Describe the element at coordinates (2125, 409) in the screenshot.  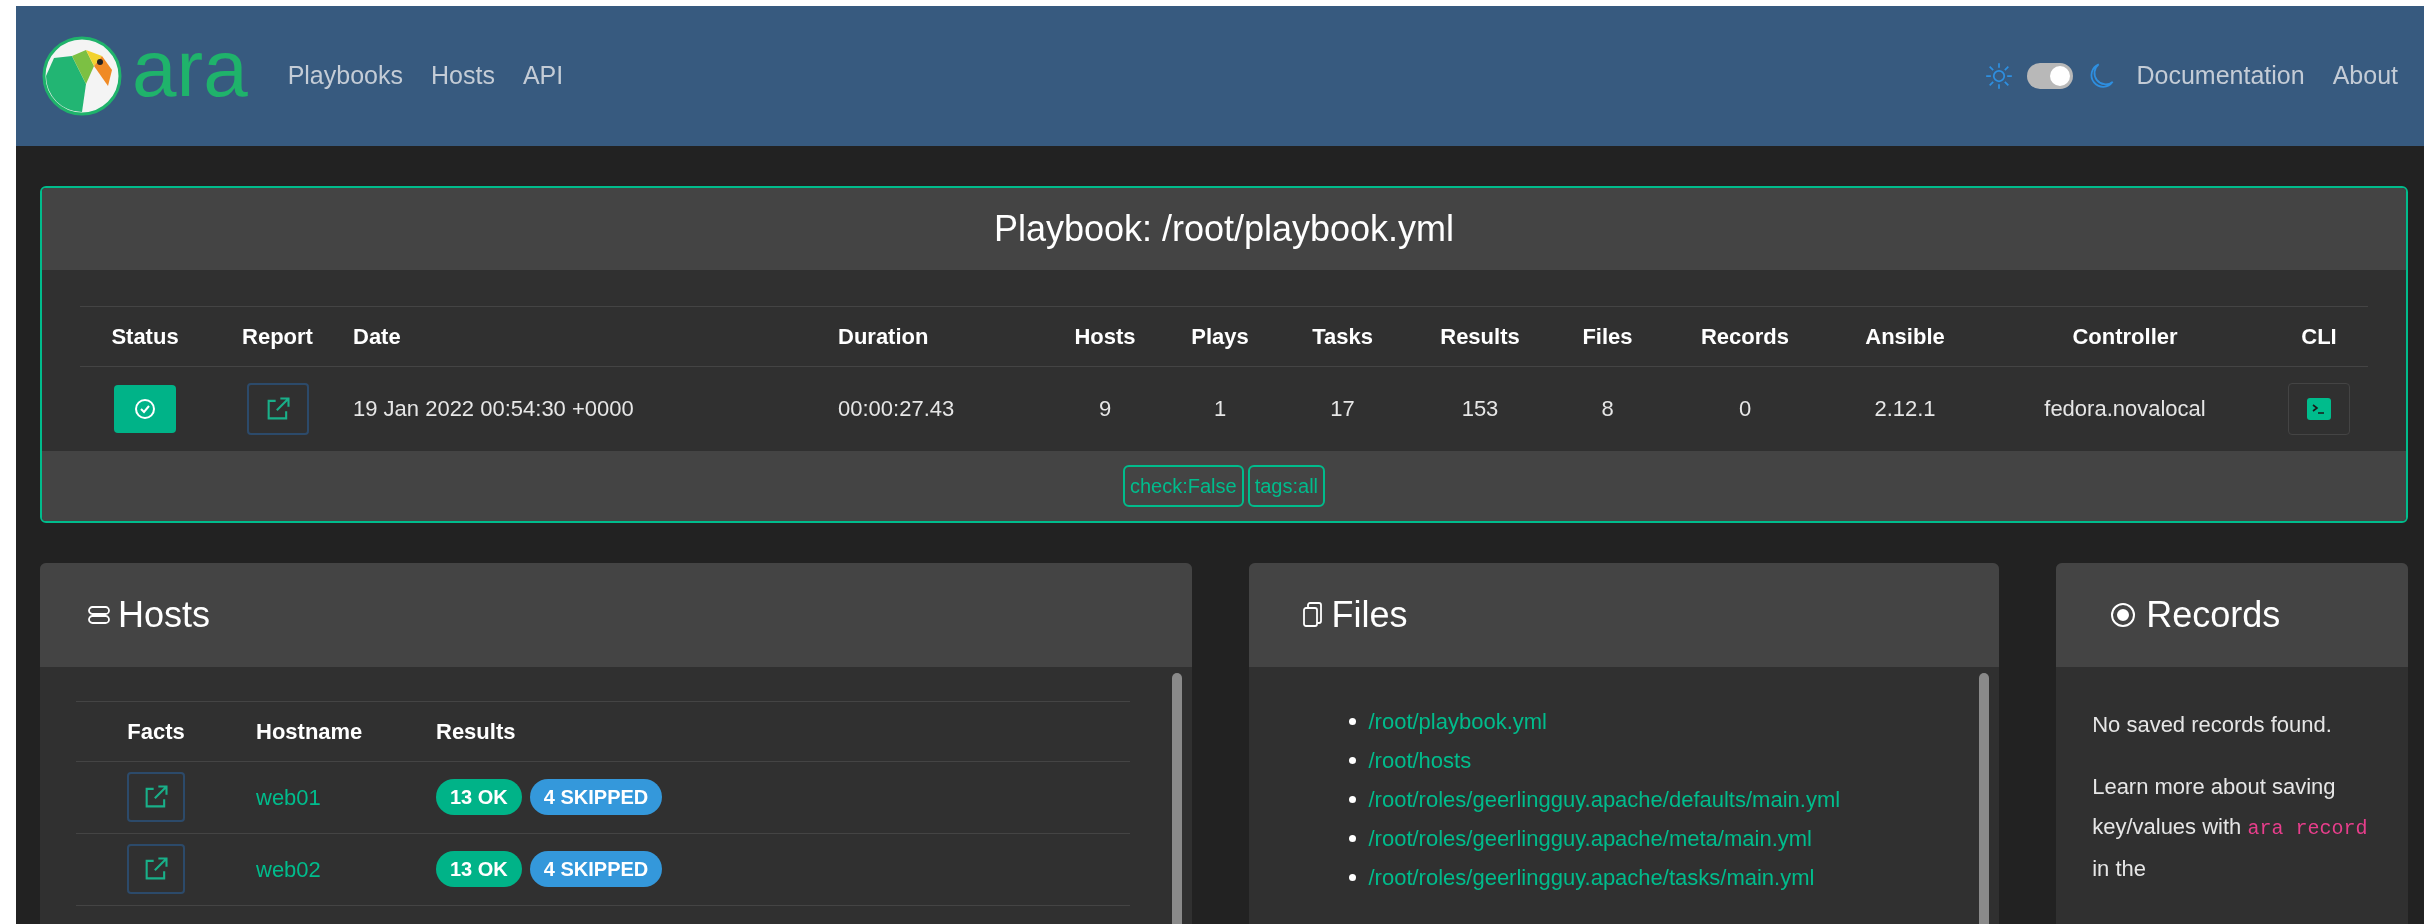
I see `table-cell: fedora.novalocal` at that location.